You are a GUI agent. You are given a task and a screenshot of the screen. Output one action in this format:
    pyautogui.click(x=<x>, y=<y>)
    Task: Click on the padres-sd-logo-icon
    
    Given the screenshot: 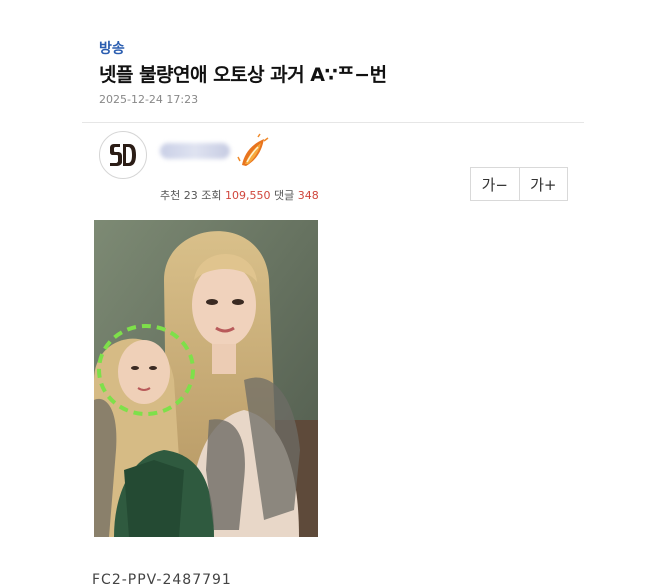 What is the action you would take?
    pyautogui.click(x=123, y=155)
    